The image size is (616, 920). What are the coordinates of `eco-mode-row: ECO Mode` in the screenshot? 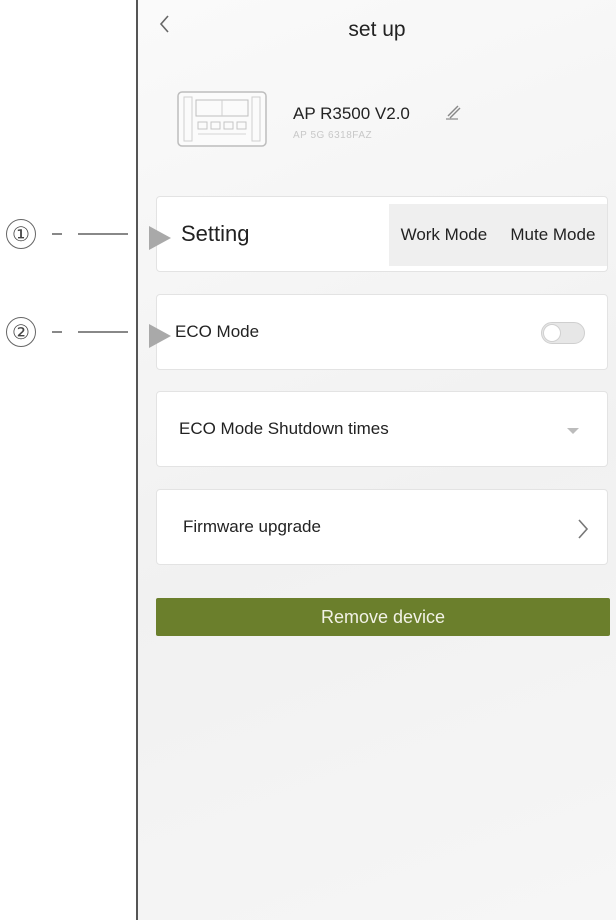 It's located at (378, 332).